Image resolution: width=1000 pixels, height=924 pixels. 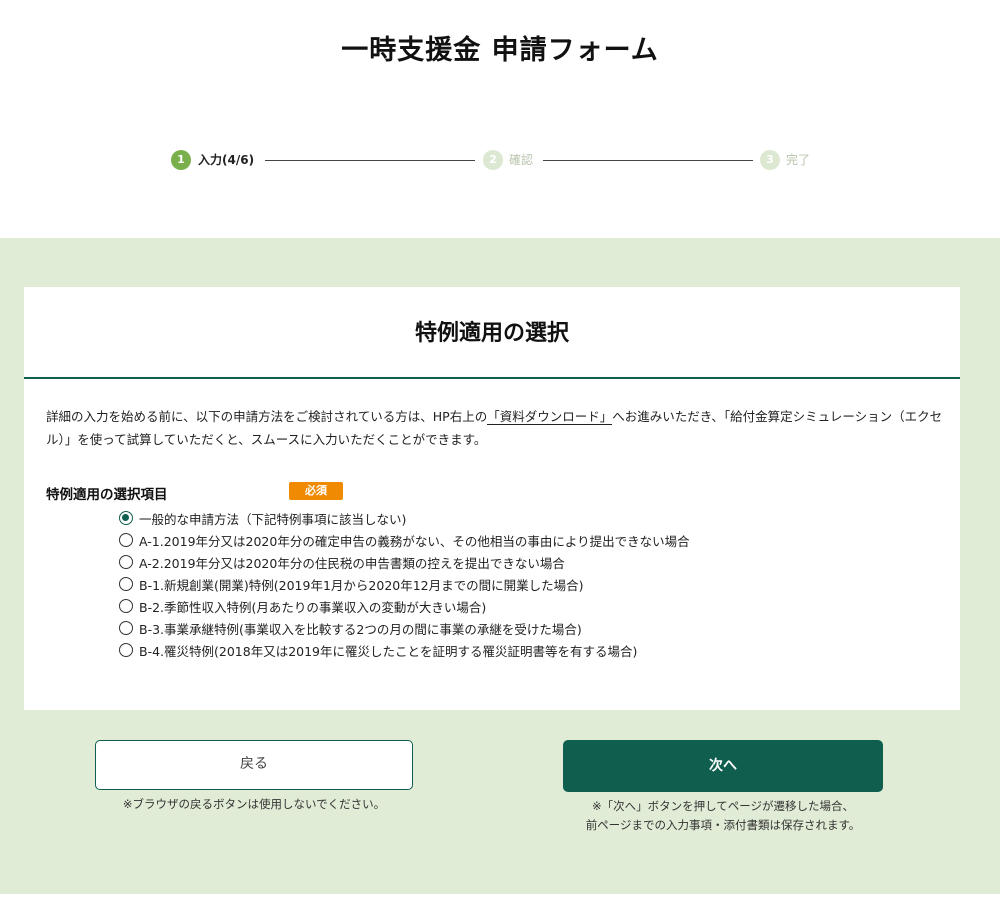 I want to click on radio-option-a2: A-2.2019年分又は2020年分の住民税の申告書類の控えを提出できない場合, so click(x=404, y=562).